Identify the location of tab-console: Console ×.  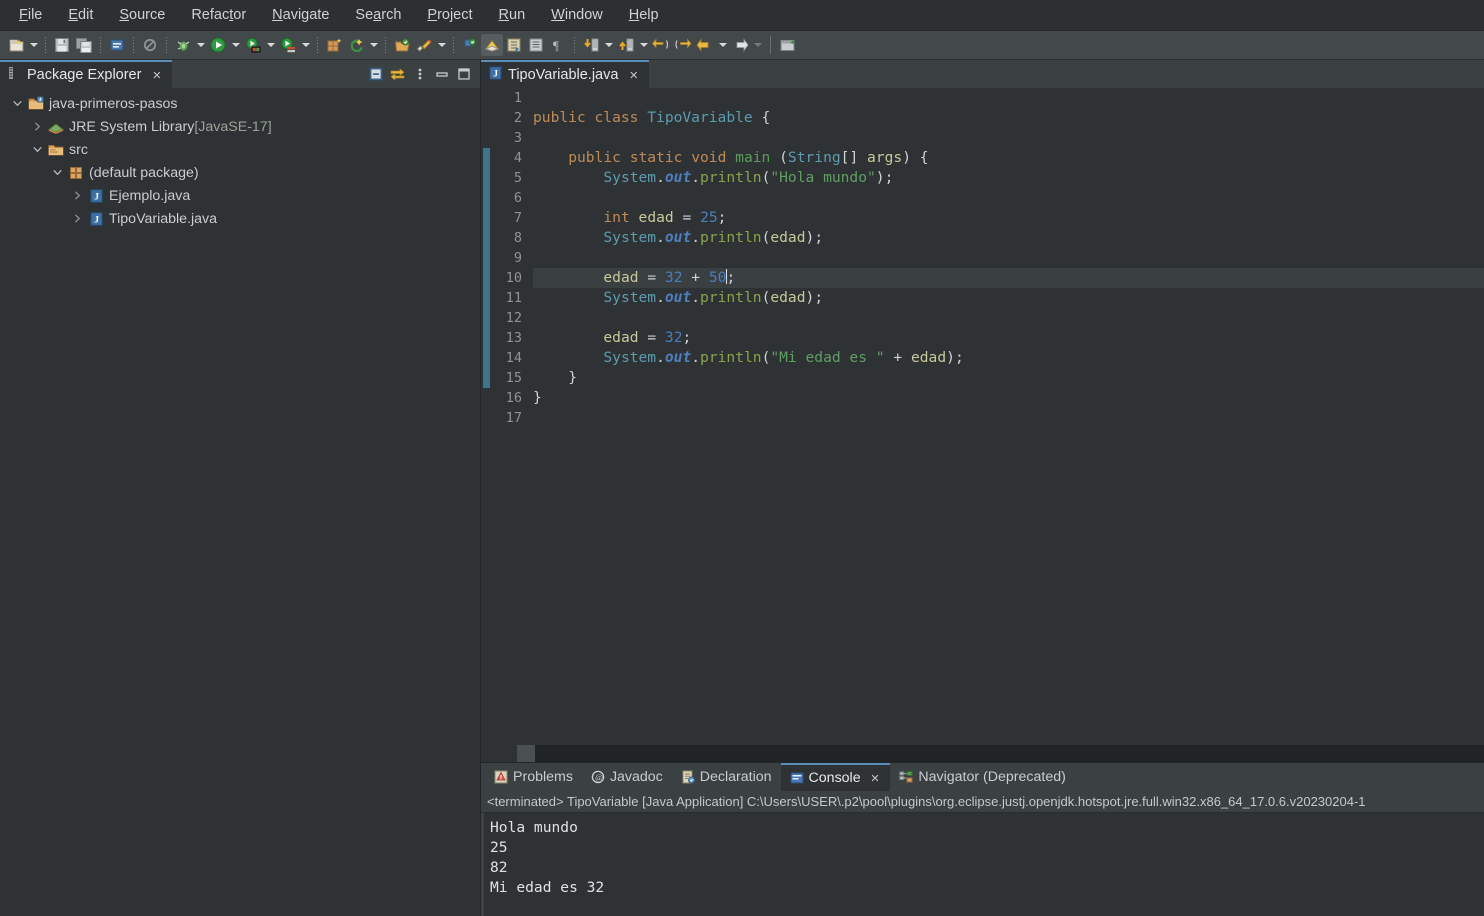
(835, 777).